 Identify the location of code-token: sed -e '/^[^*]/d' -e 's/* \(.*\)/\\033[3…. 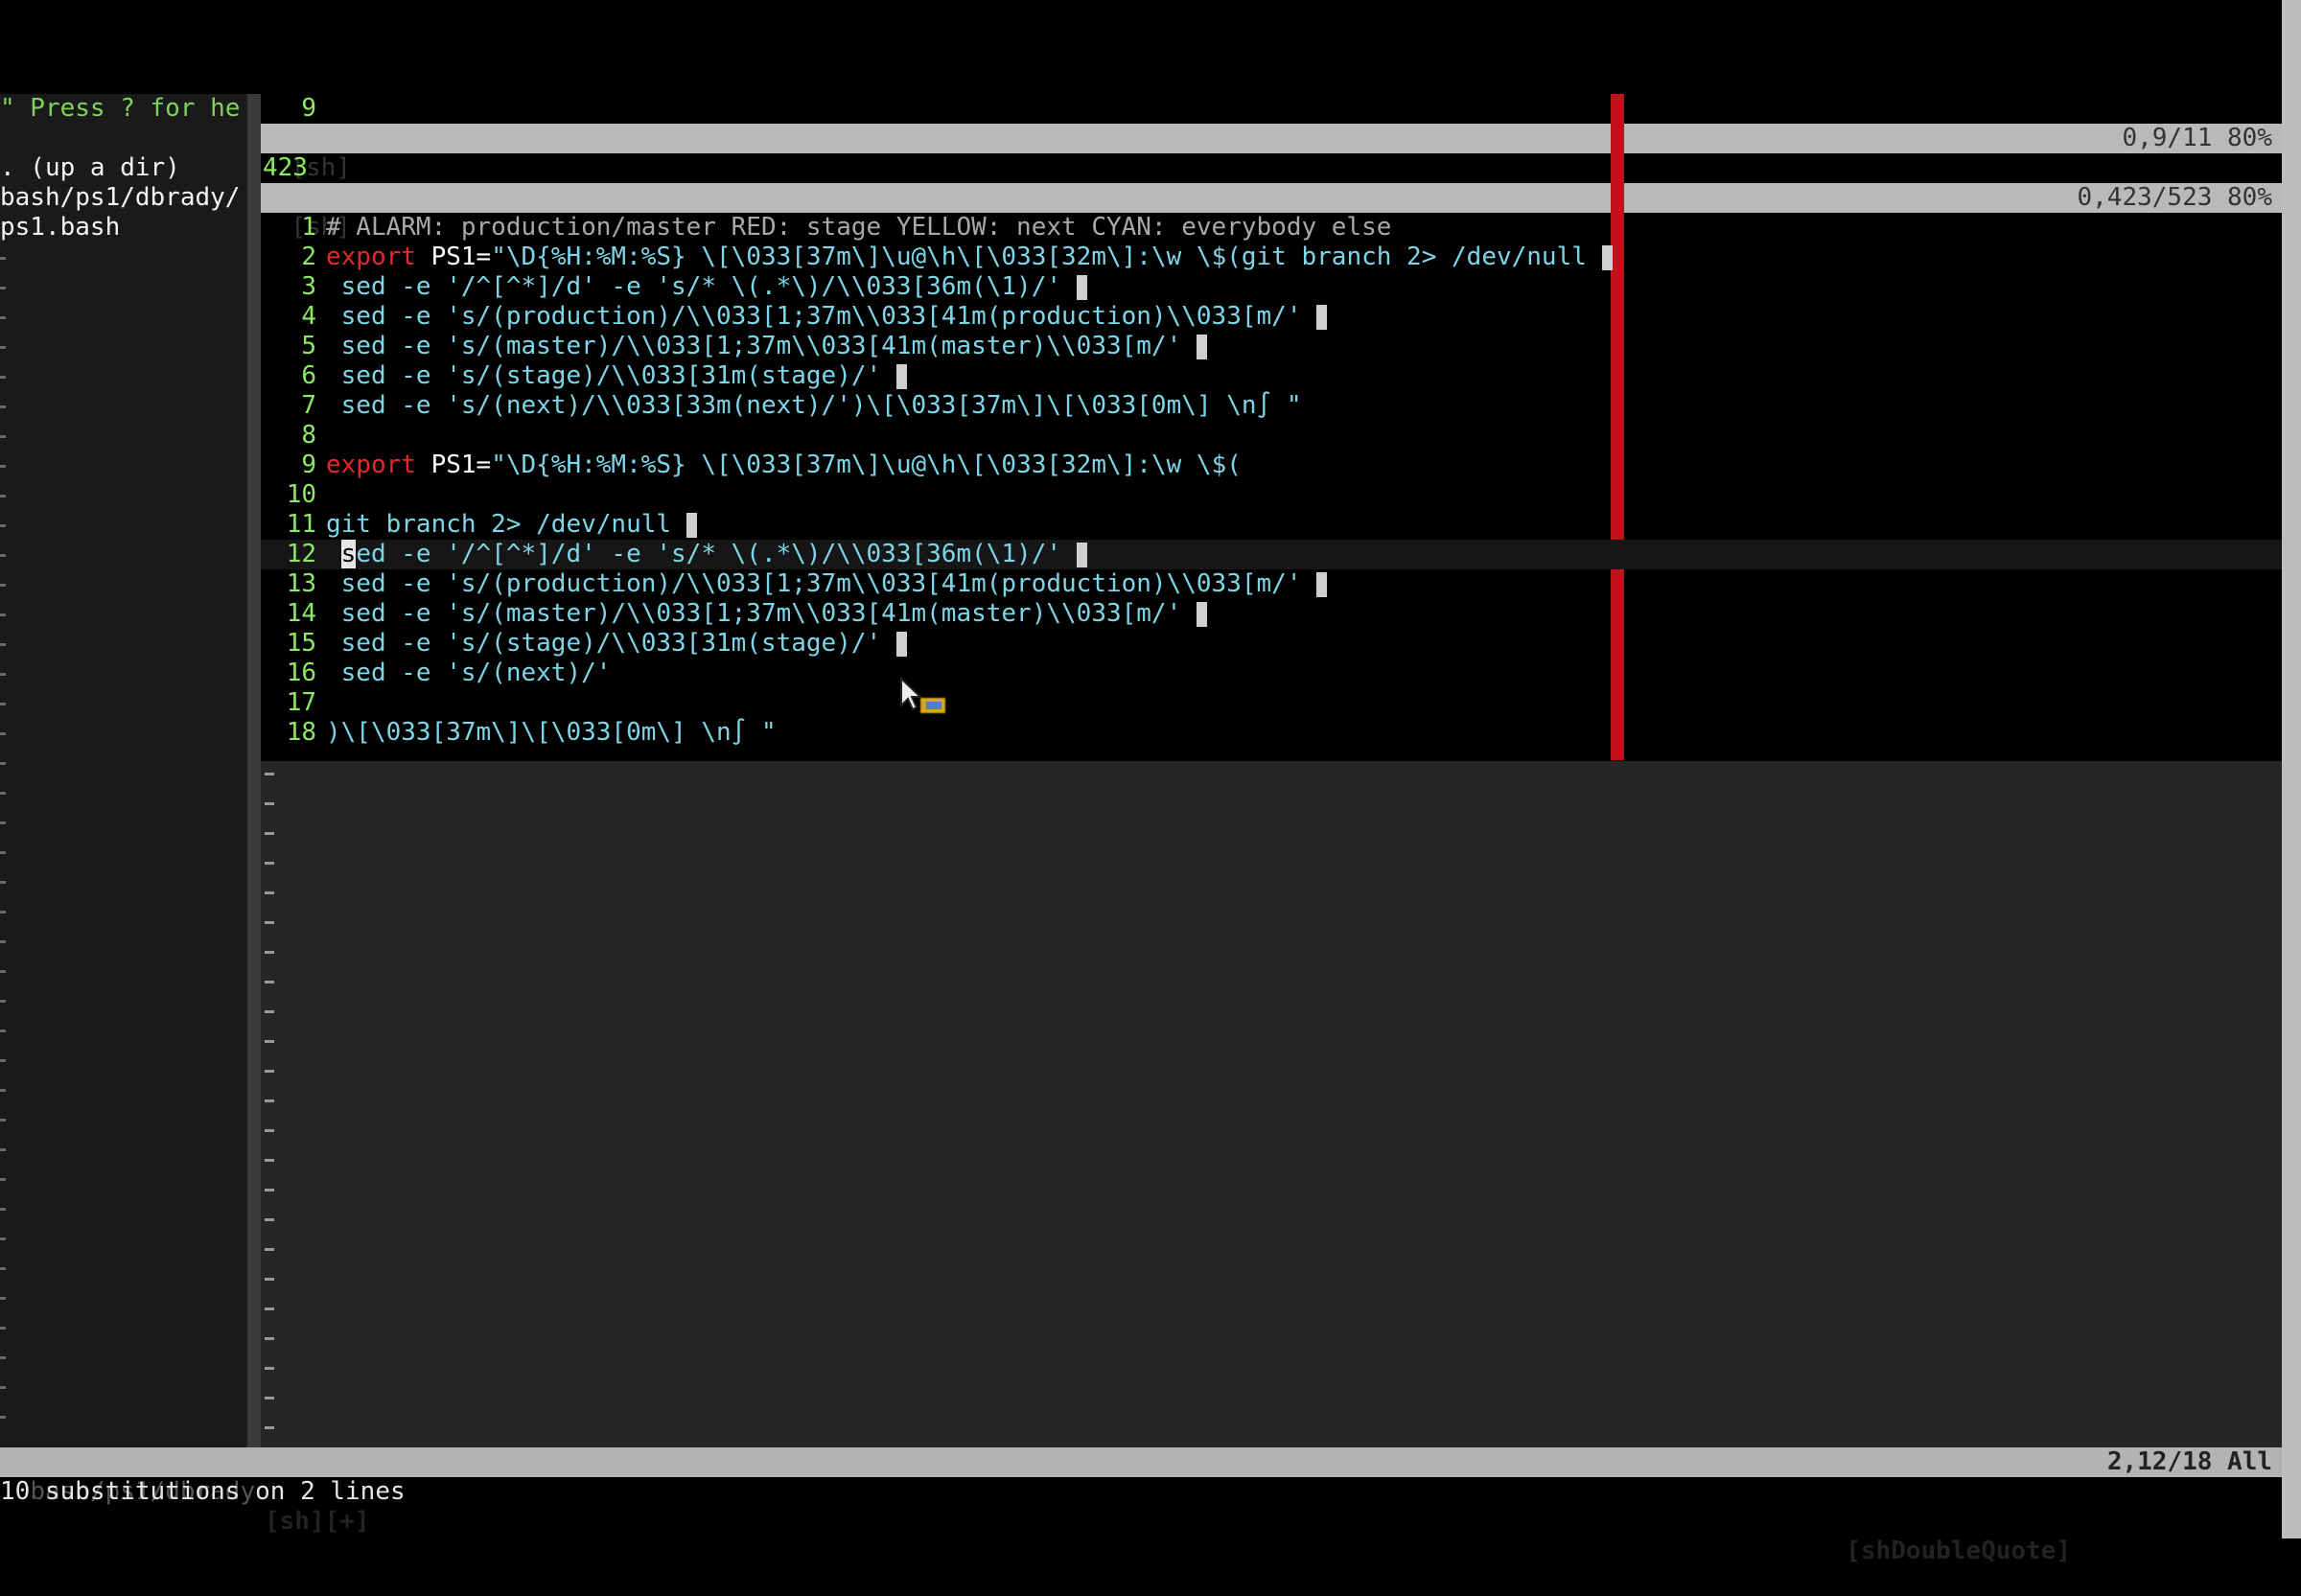
(701, 286).